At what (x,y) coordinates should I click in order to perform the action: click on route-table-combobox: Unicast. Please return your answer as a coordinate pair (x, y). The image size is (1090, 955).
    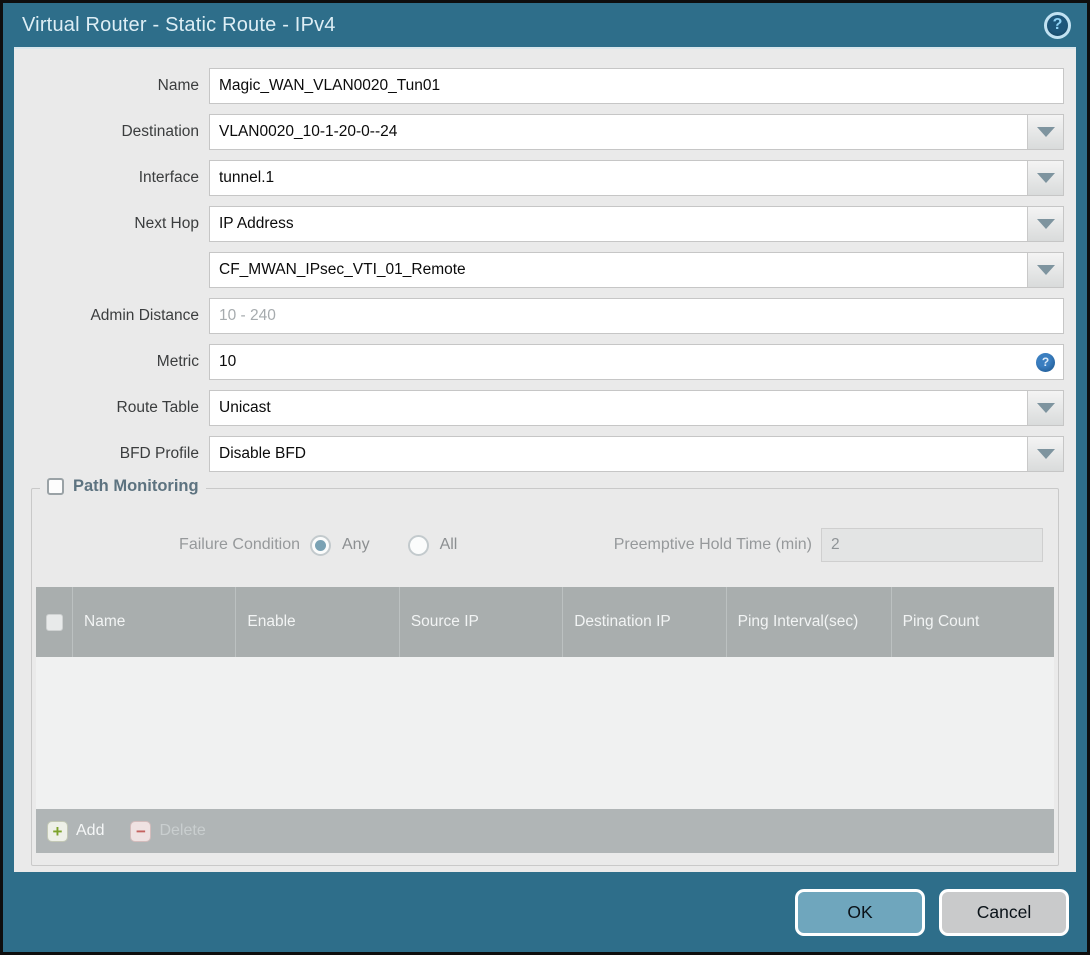
    Looking at the image, I should click on (636, 408).